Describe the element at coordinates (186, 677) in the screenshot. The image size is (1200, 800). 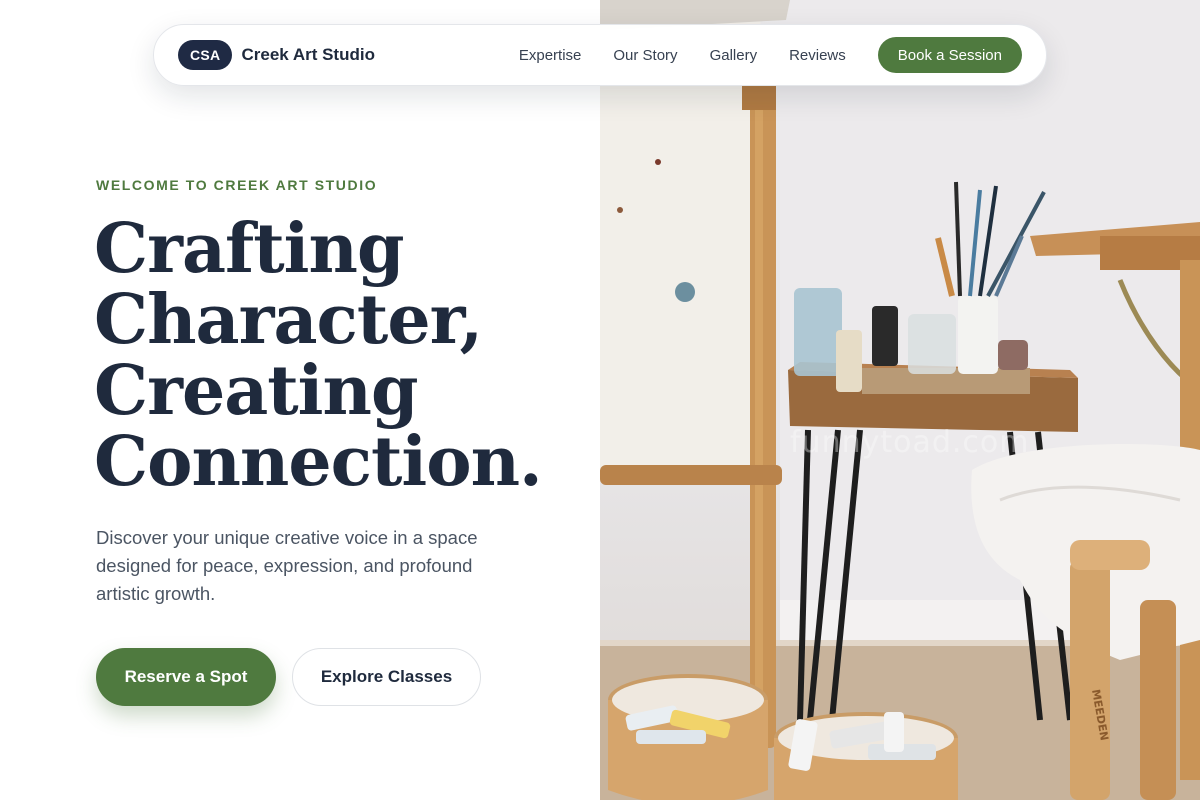
I see `reserve-spot-button: Reserve a Spot` at that location.